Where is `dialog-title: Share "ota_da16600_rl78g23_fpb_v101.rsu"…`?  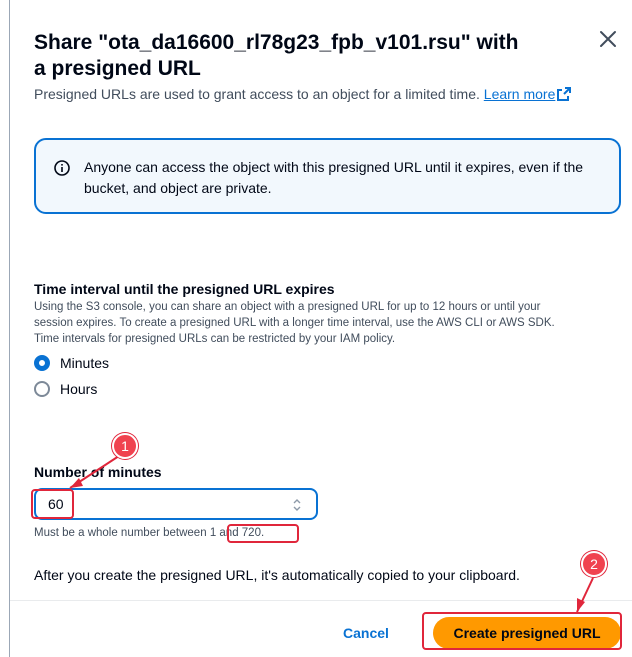 dialog-title: Share "ota_da16600_rl78g23_fpb_v101.rsu"… is located at coordinates (276, 55).